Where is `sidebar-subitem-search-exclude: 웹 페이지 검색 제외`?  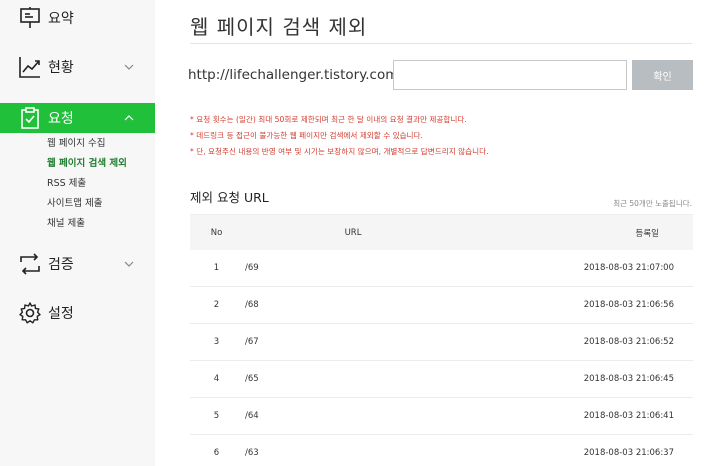
sidebar-subitem-search-exclude: 웹 페이지 검색 제외 is located at coordinates (77, 164).